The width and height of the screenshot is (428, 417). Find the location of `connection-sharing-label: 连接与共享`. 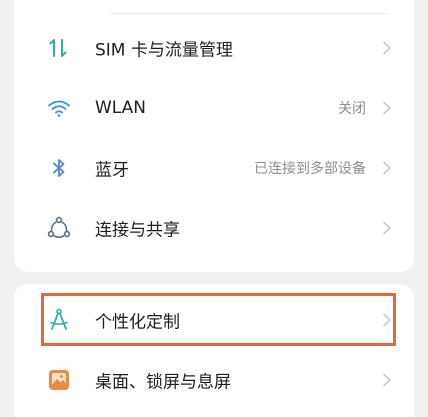

connection-sharing-label: 连接与共享 is located at coordinates (137, 230).